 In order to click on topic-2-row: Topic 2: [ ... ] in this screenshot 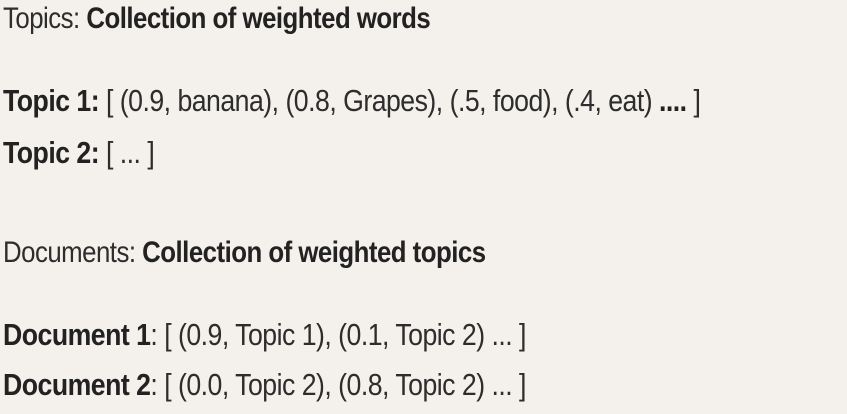, I will do `click(79, 153)`.